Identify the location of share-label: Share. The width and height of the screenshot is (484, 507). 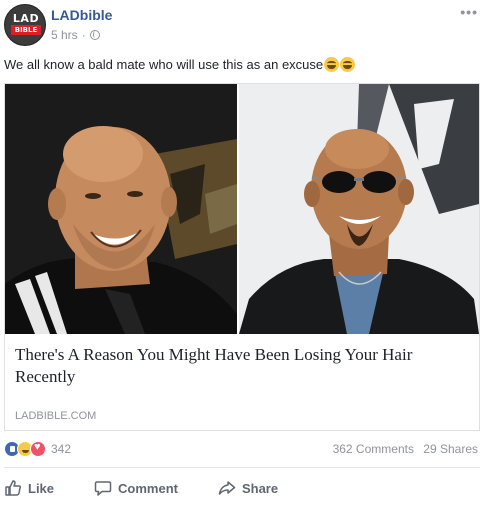
(260, 488).